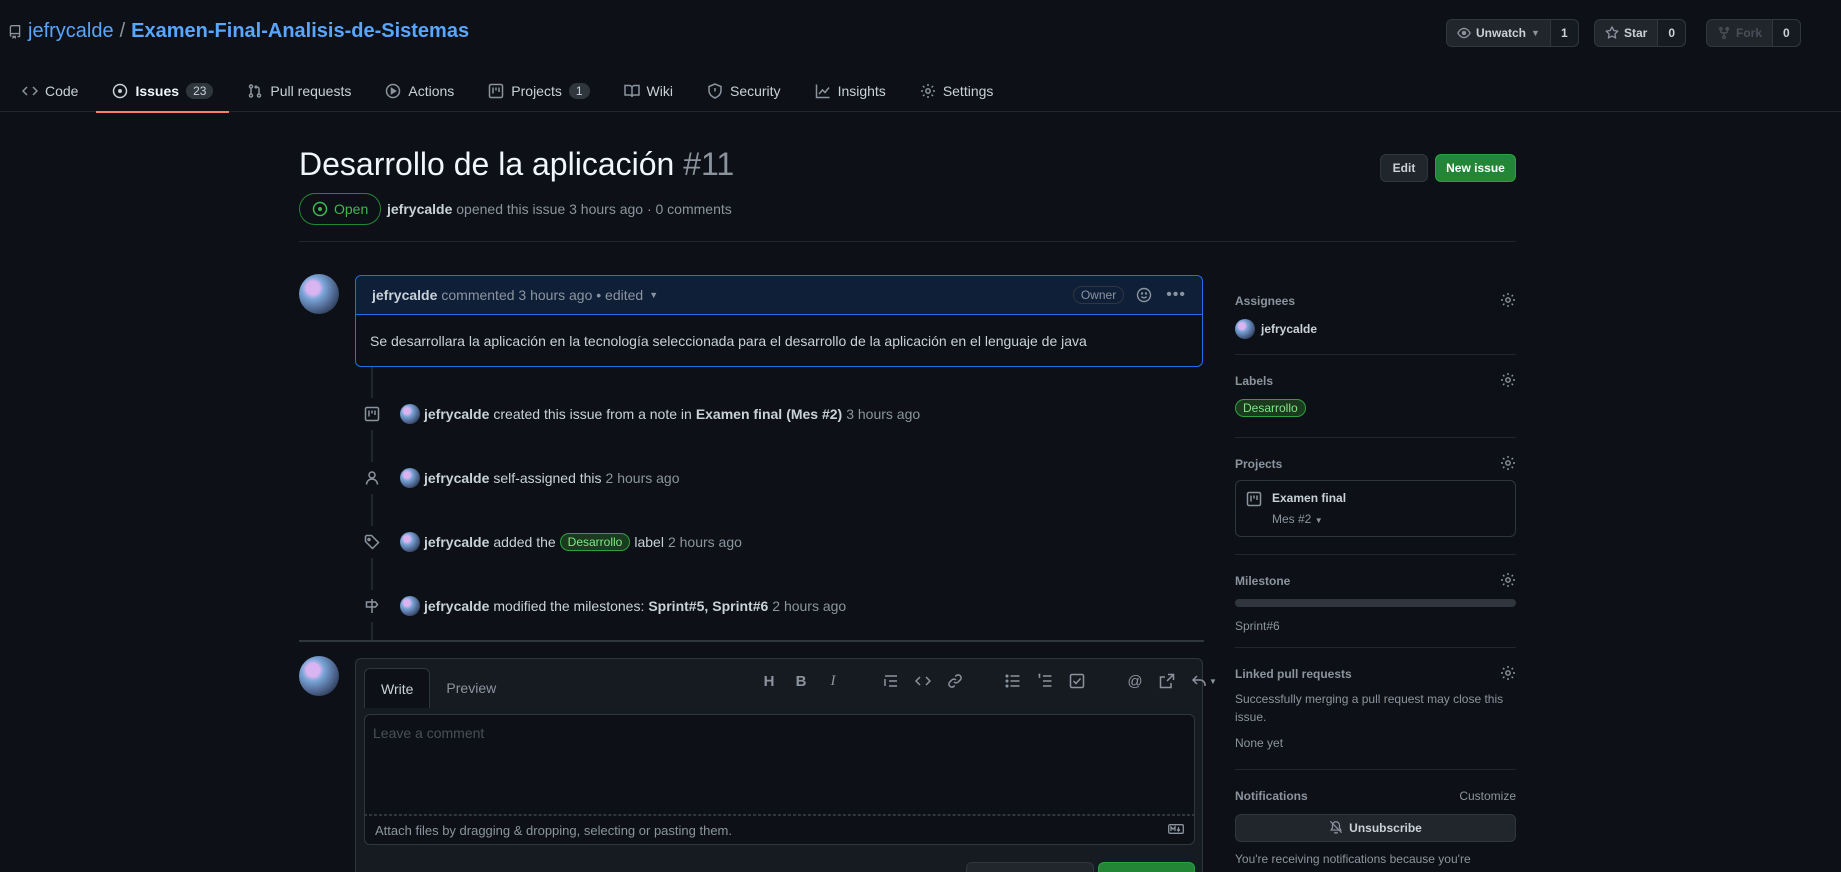 This screenshot has height=872, width=1841. I want to click on code-icon, so click(923, 681).